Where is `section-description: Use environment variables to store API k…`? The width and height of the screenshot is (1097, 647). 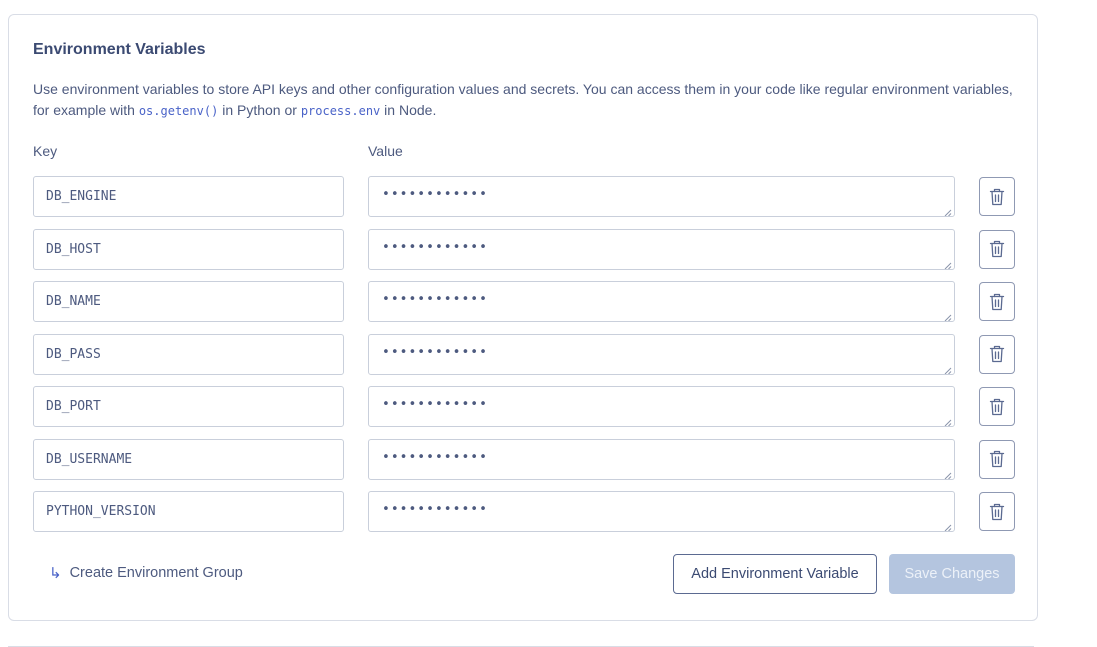
section-description: Use environment variables to store API k… is located at coordinates (528, 100).